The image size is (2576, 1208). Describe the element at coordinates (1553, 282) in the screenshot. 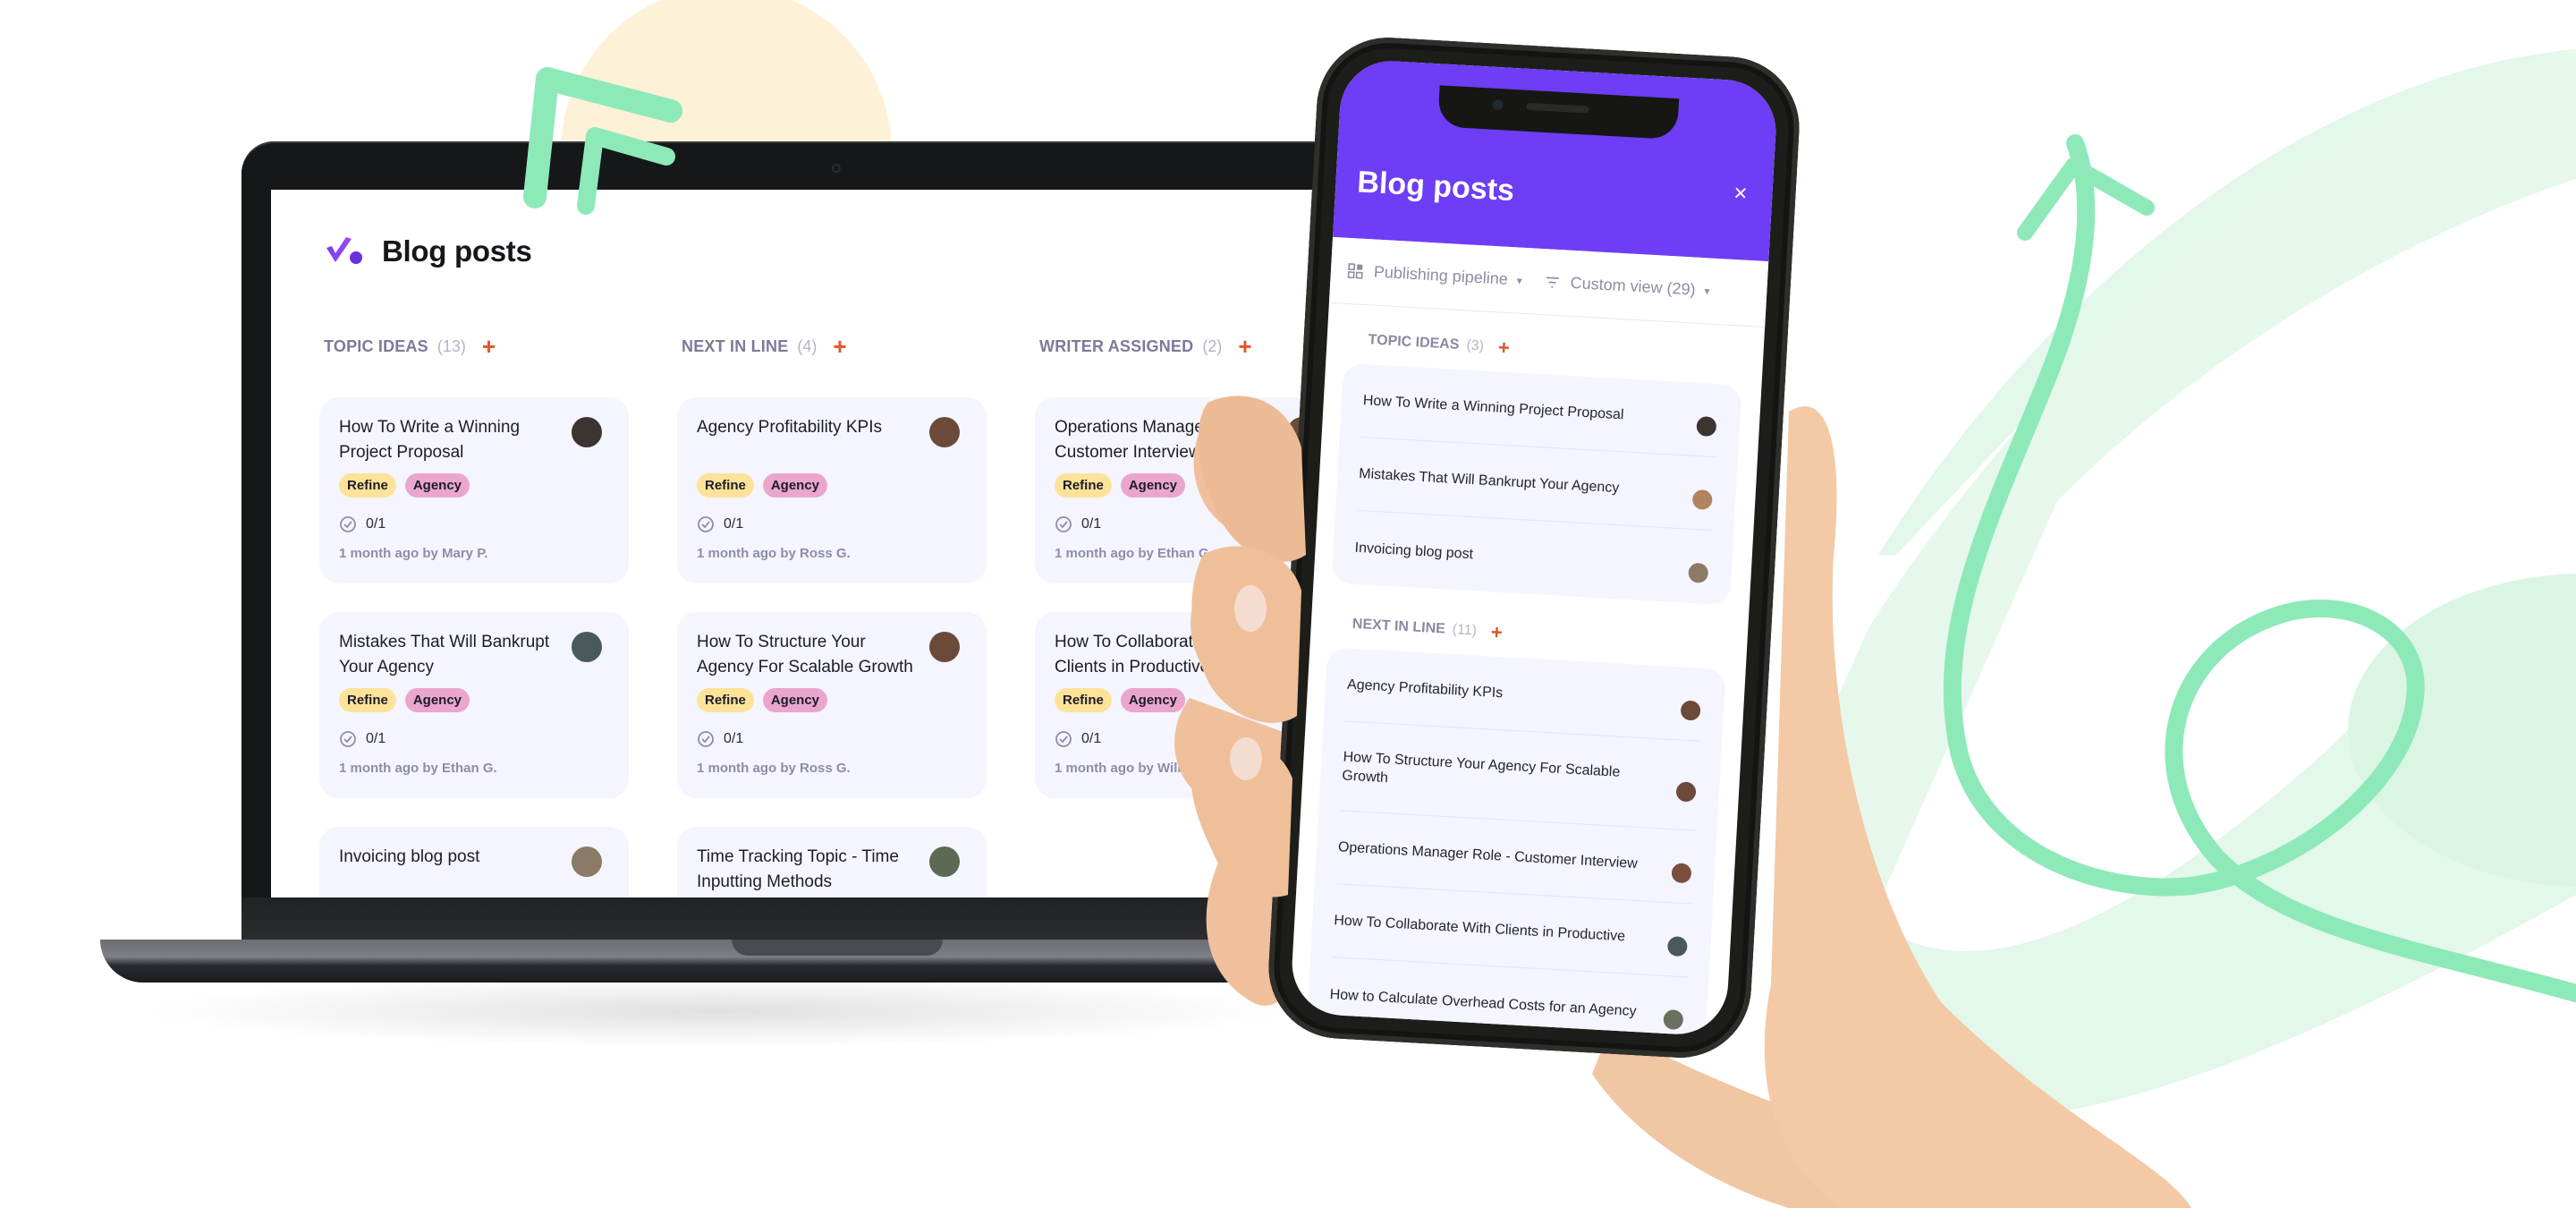

I see `filter-icon` at that location.